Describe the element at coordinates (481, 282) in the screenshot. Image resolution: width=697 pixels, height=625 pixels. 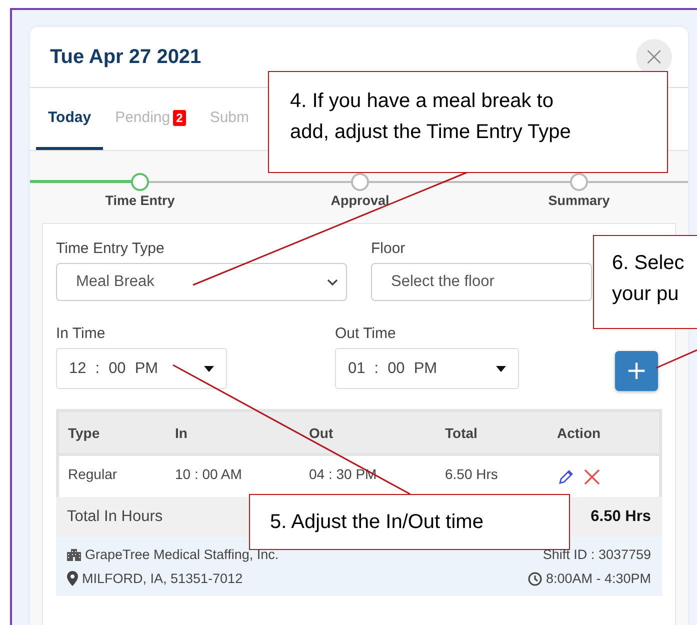
I see `floor-select: Select the floor` at that location.